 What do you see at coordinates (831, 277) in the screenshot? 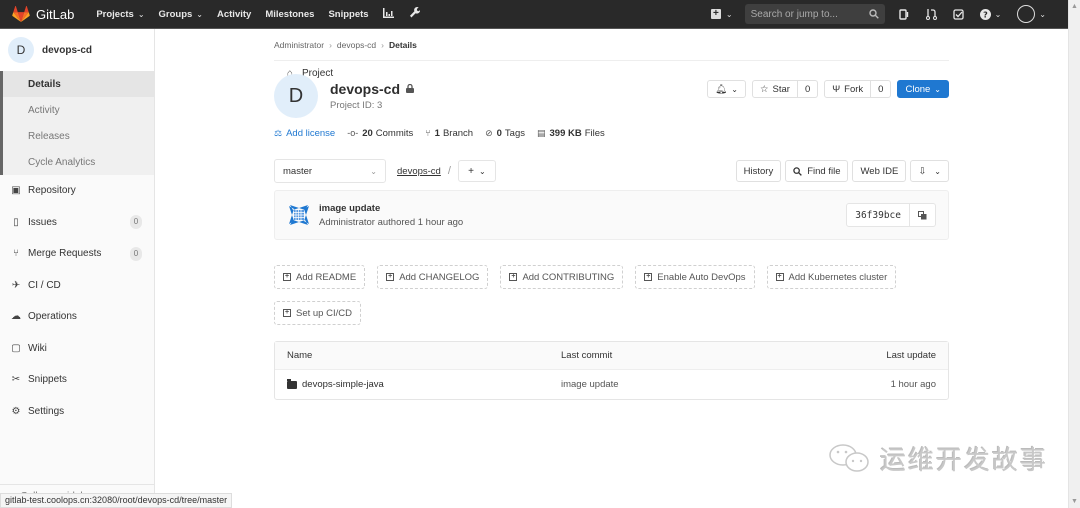
I see `add-kubernetes-cluster-button: + Add Kubernetes cluster` at bounding box center [831, 277].